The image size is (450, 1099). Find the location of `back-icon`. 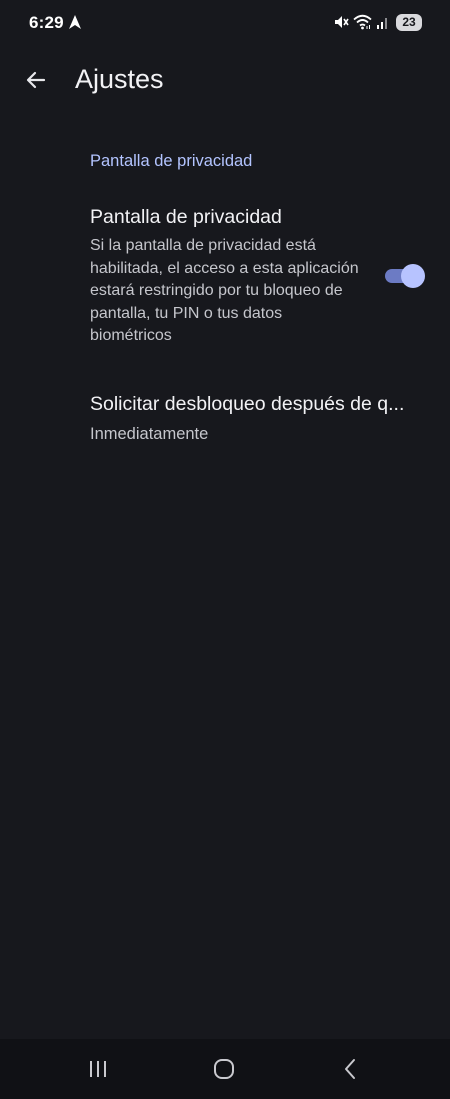

back-icon is located at coordinates (350, 1069).